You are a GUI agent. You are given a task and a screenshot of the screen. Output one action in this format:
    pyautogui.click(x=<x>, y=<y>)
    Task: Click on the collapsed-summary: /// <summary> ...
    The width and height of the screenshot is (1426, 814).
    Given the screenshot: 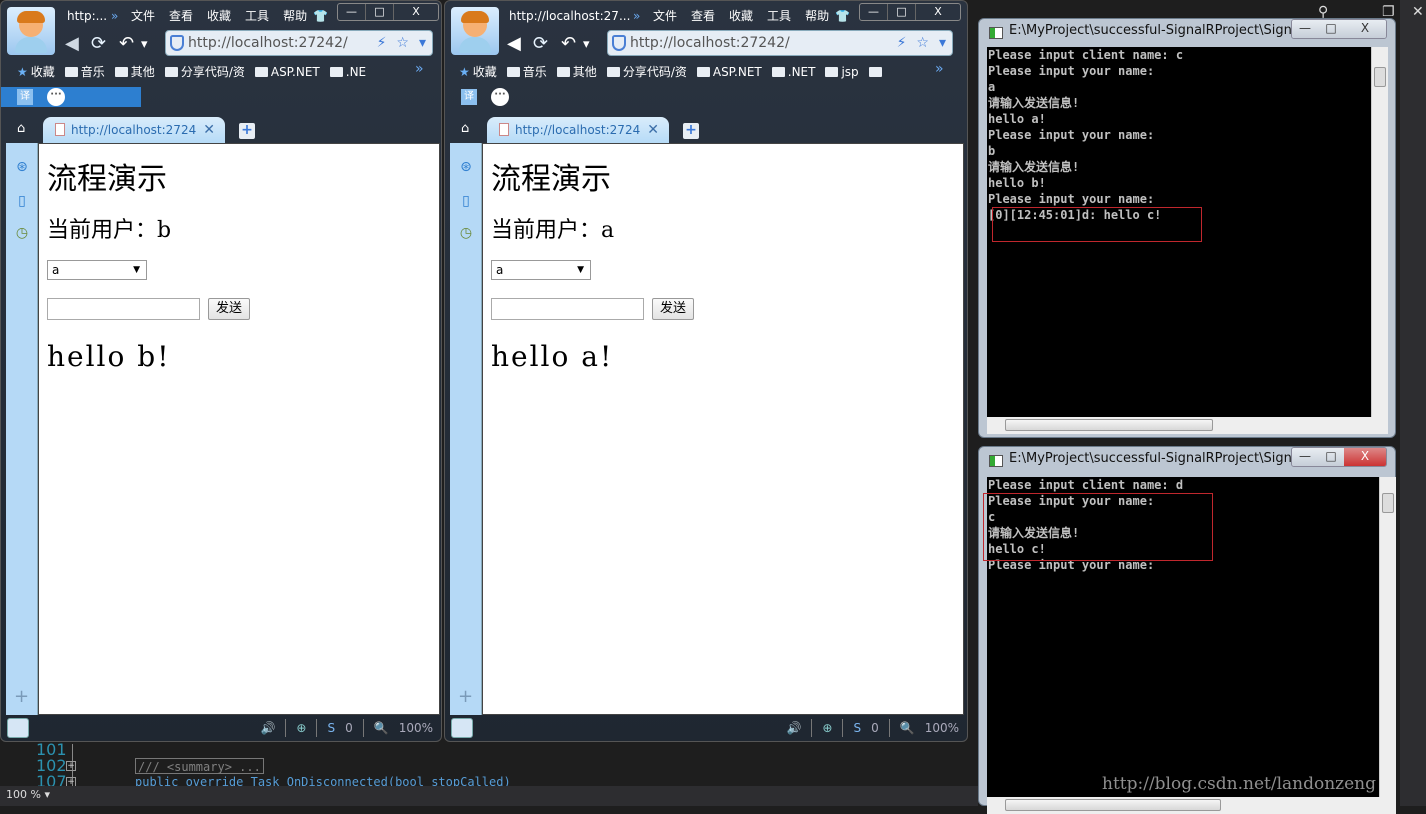 What is the action you would take?
    pyautogui.click(x=199, y=766)
    